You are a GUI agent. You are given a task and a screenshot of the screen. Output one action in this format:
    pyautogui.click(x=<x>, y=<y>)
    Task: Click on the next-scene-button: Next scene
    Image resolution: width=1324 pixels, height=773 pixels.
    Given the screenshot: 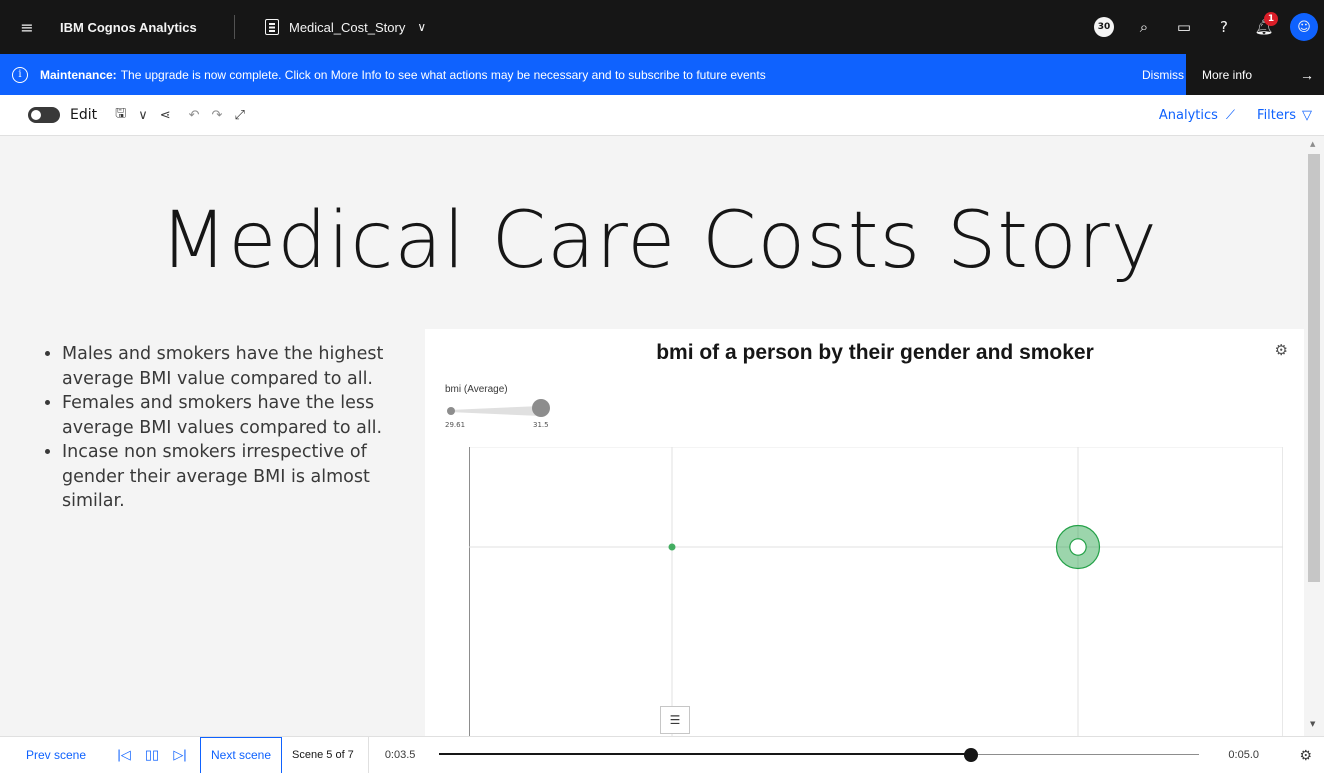 What is the action you would take?
    pyautogui.click(x=241, y=754)
    